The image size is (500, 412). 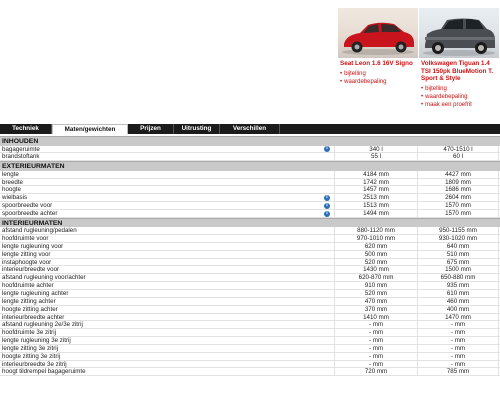 I want to click on value-car-2: 950-1155 mm, so click(x=458, y=231).